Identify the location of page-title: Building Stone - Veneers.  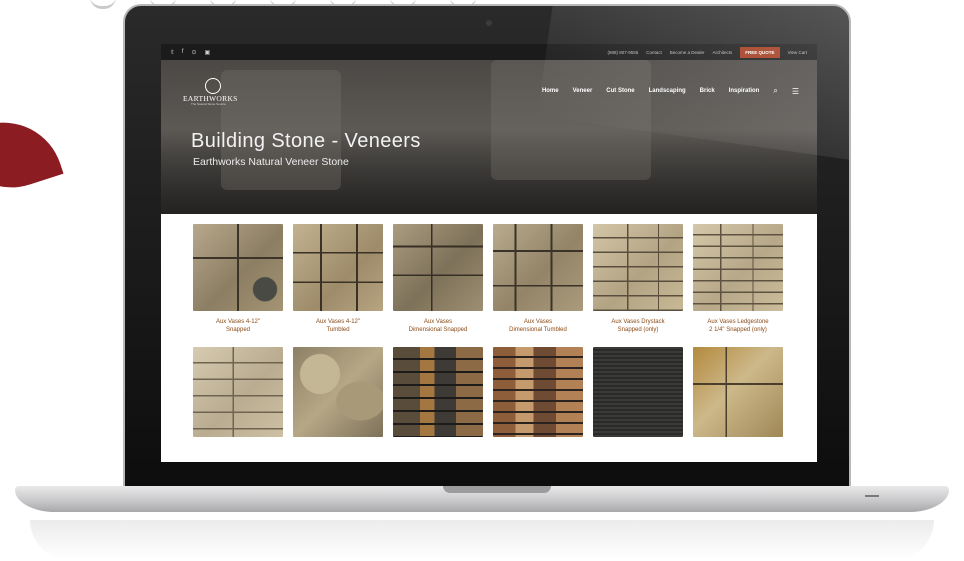
(306, 141).